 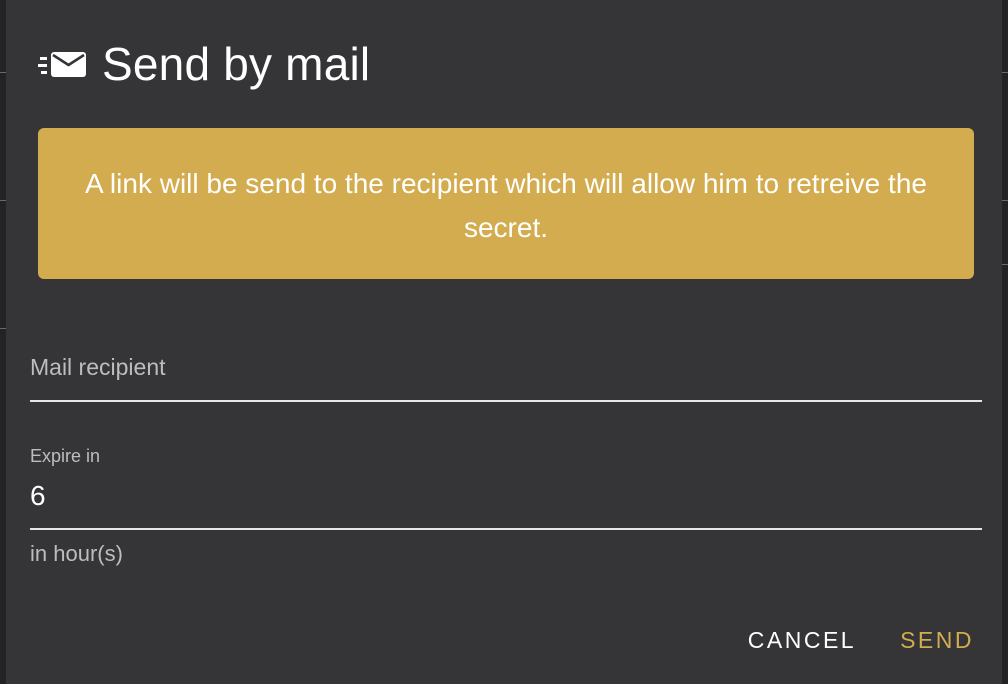 I want to click on expire-hint: in hour(s), so click(x=76, y=553).